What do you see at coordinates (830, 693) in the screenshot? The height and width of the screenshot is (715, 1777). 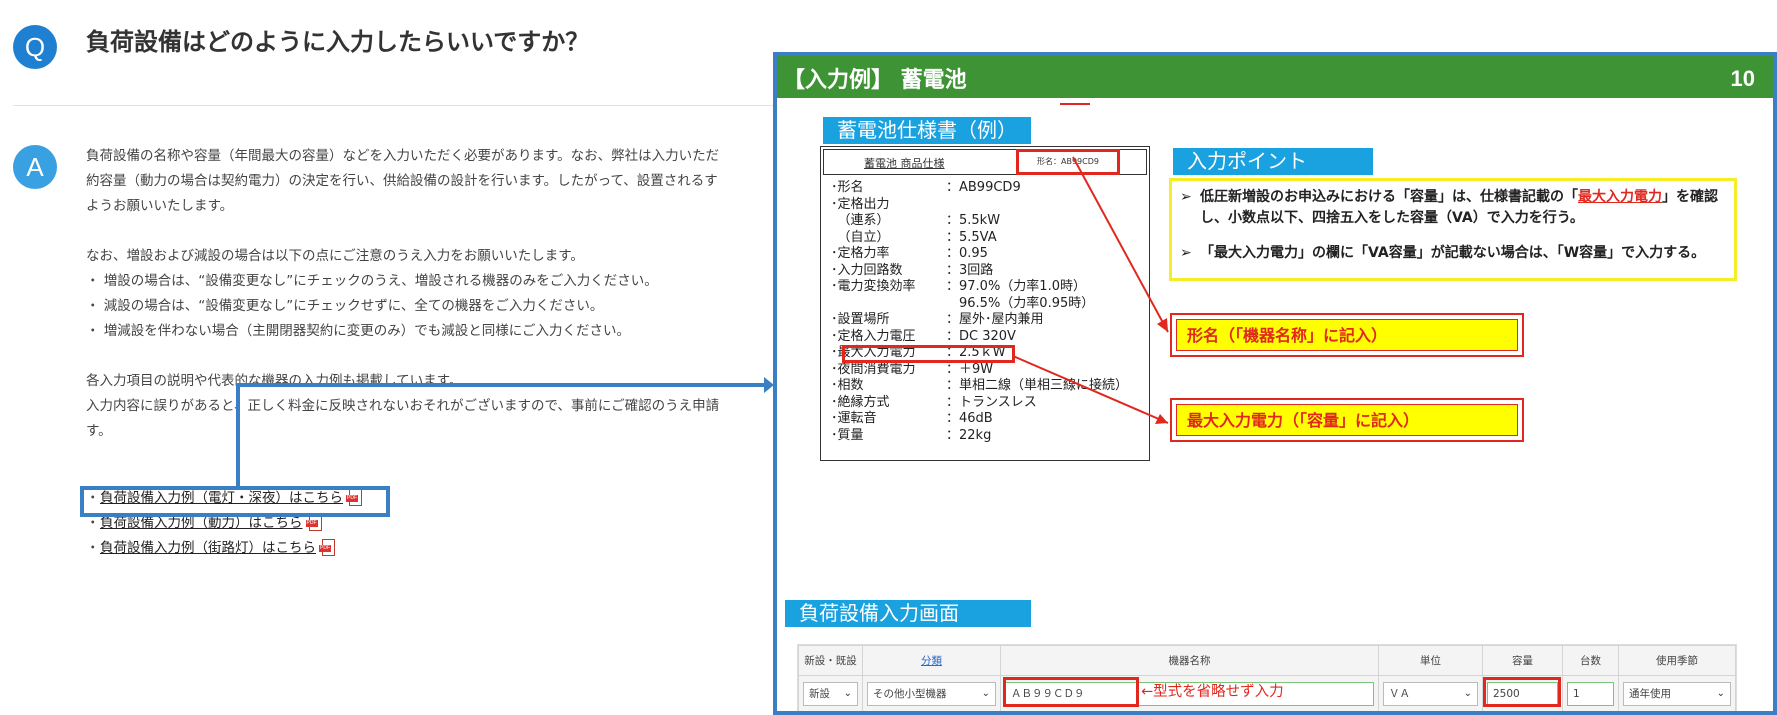 I see `new-existing-select: 新設 ⌄` at bounding box center [830, 693].